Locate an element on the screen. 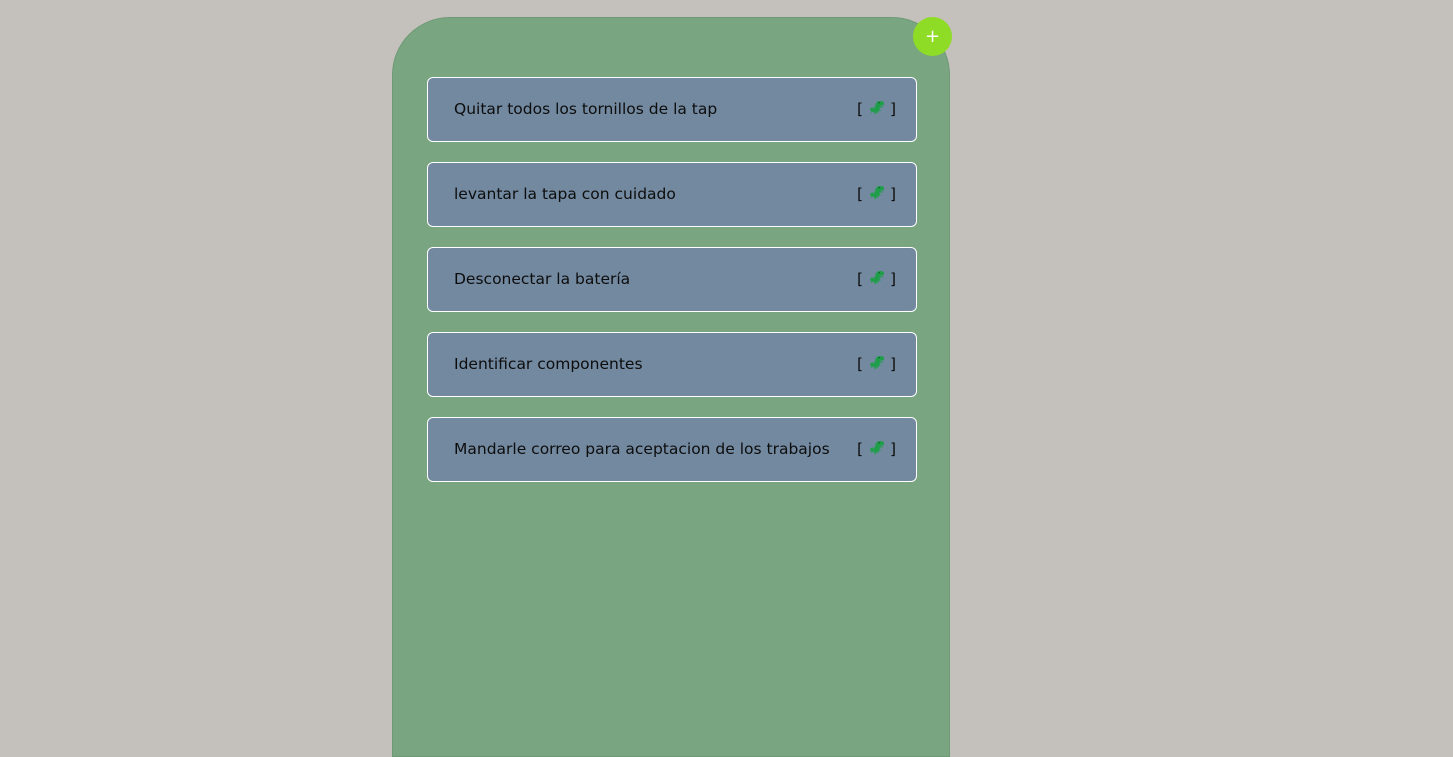 The height and width of the screenshot is (757, 1453). task-item: Identificar componentes [ ] is located at coordinates (672, 364).